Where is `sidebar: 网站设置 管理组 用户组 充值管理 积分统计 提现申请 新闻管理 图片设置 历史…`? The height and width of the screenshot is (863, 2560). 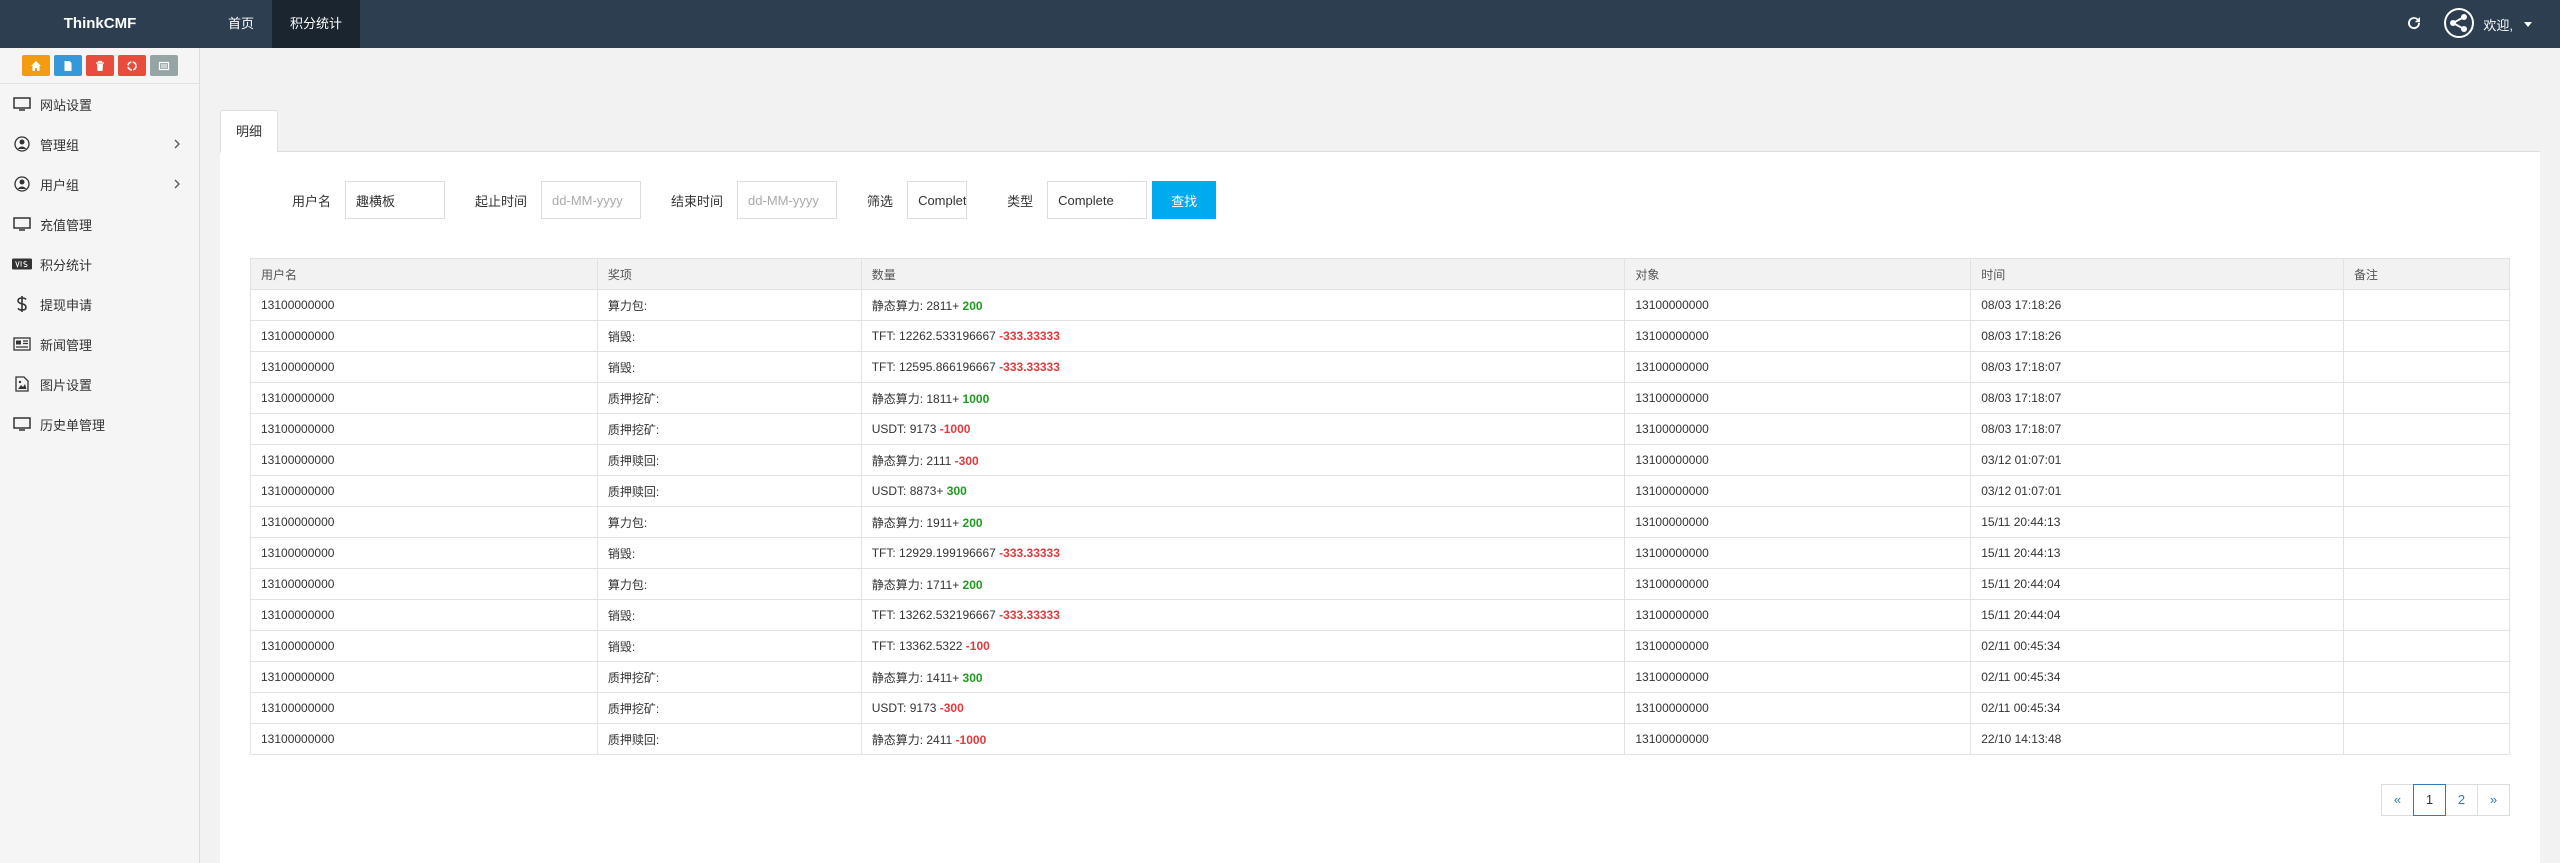
sidebar: 网站设置 管理组 用户组 充值管理 积分统计 提现申请 新闻管理 图片设置 历史… is located at coordinates (100, 455).